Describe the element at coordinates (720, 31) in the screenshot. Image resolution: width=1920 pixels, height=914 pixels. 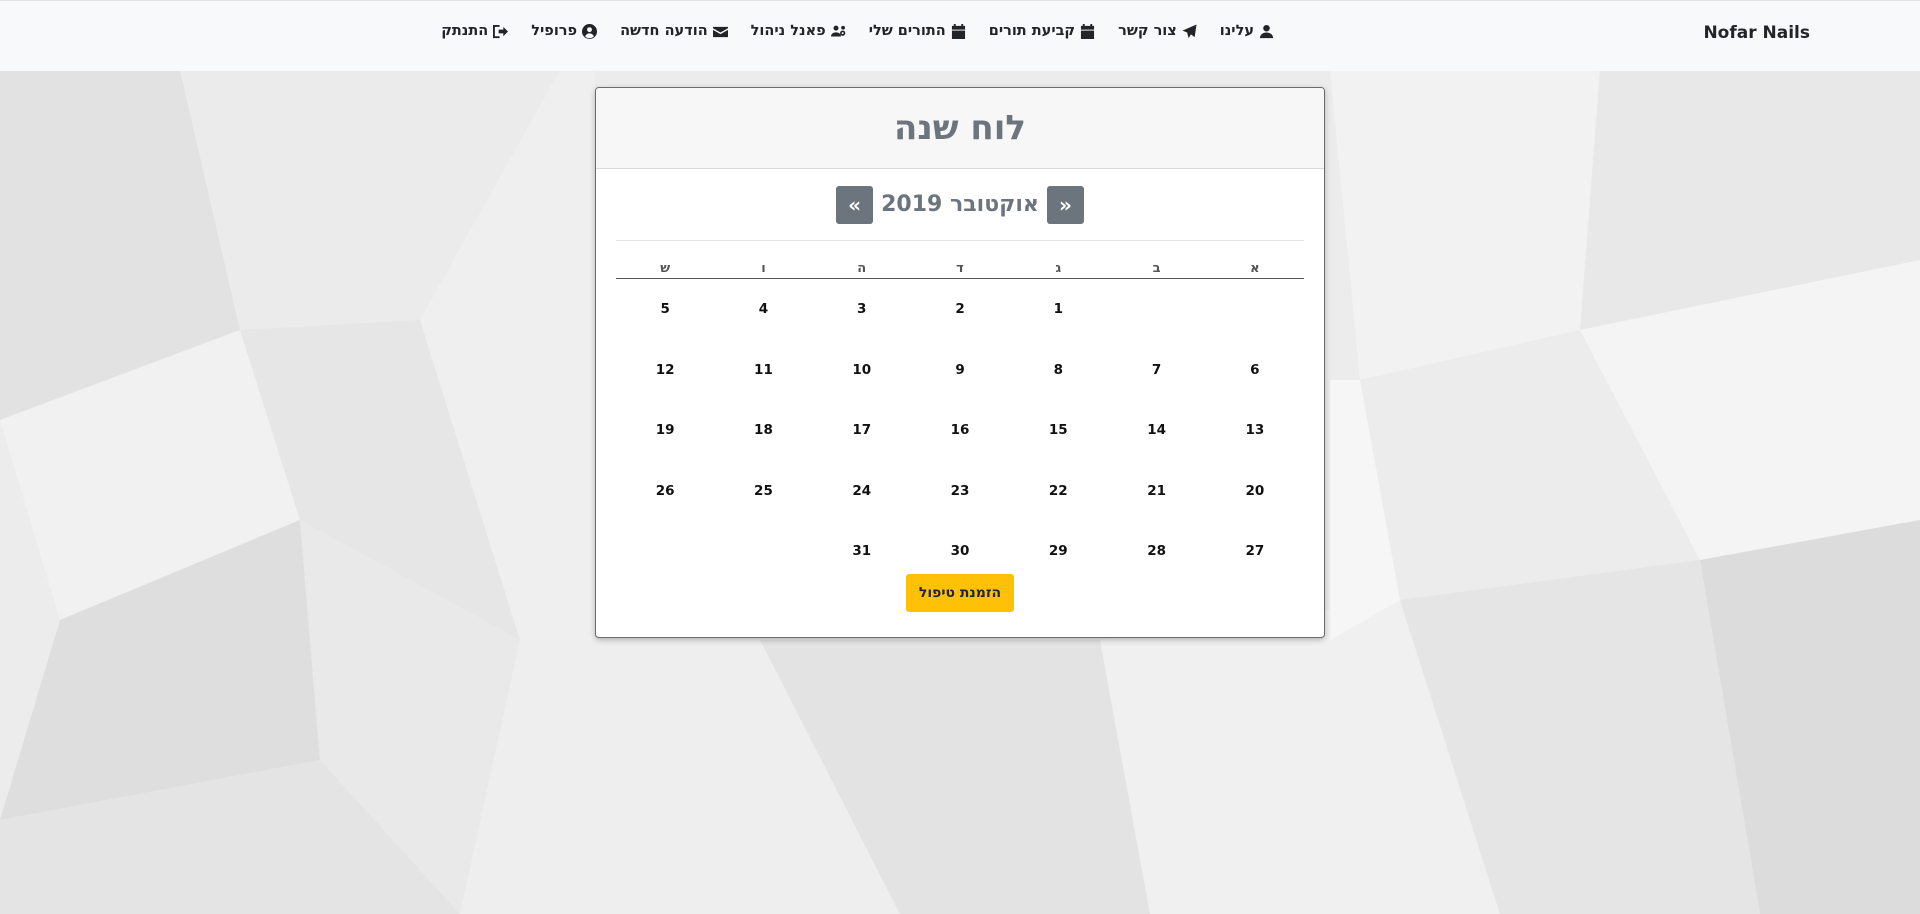
I see `envelope-icon` at that location.